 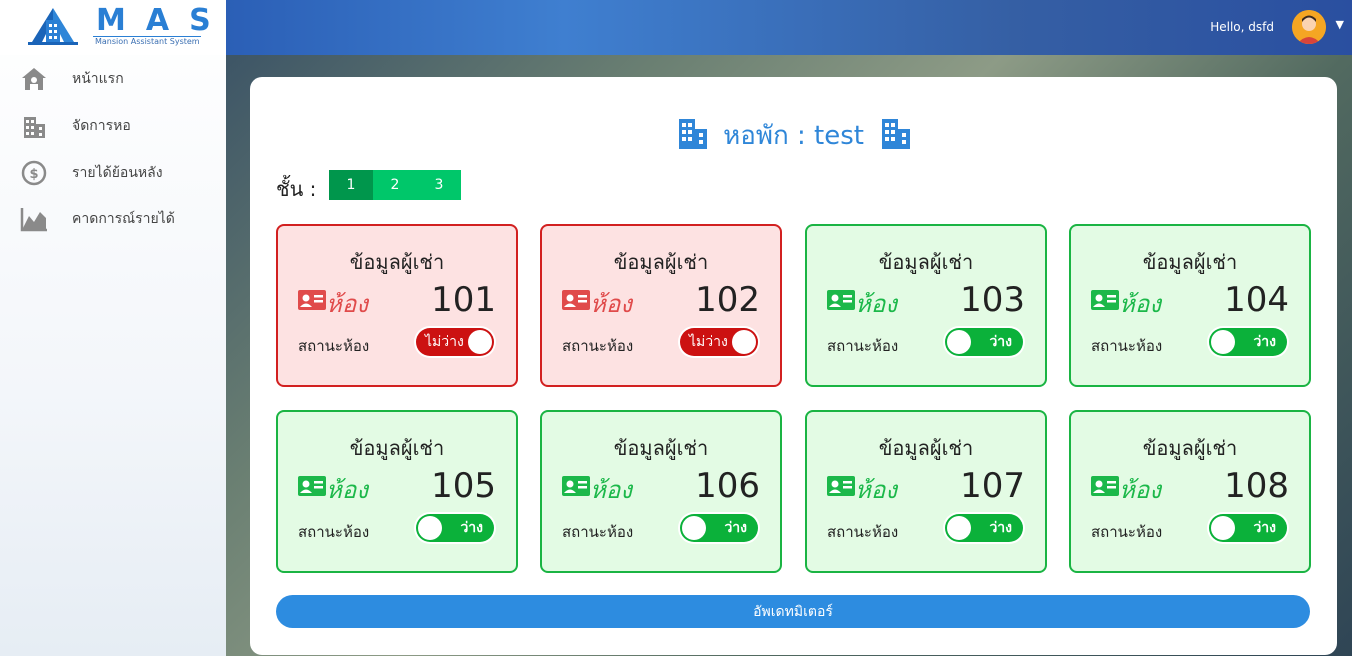 I want to click on tab-floor-2: 2, so click(x=395, y=185).